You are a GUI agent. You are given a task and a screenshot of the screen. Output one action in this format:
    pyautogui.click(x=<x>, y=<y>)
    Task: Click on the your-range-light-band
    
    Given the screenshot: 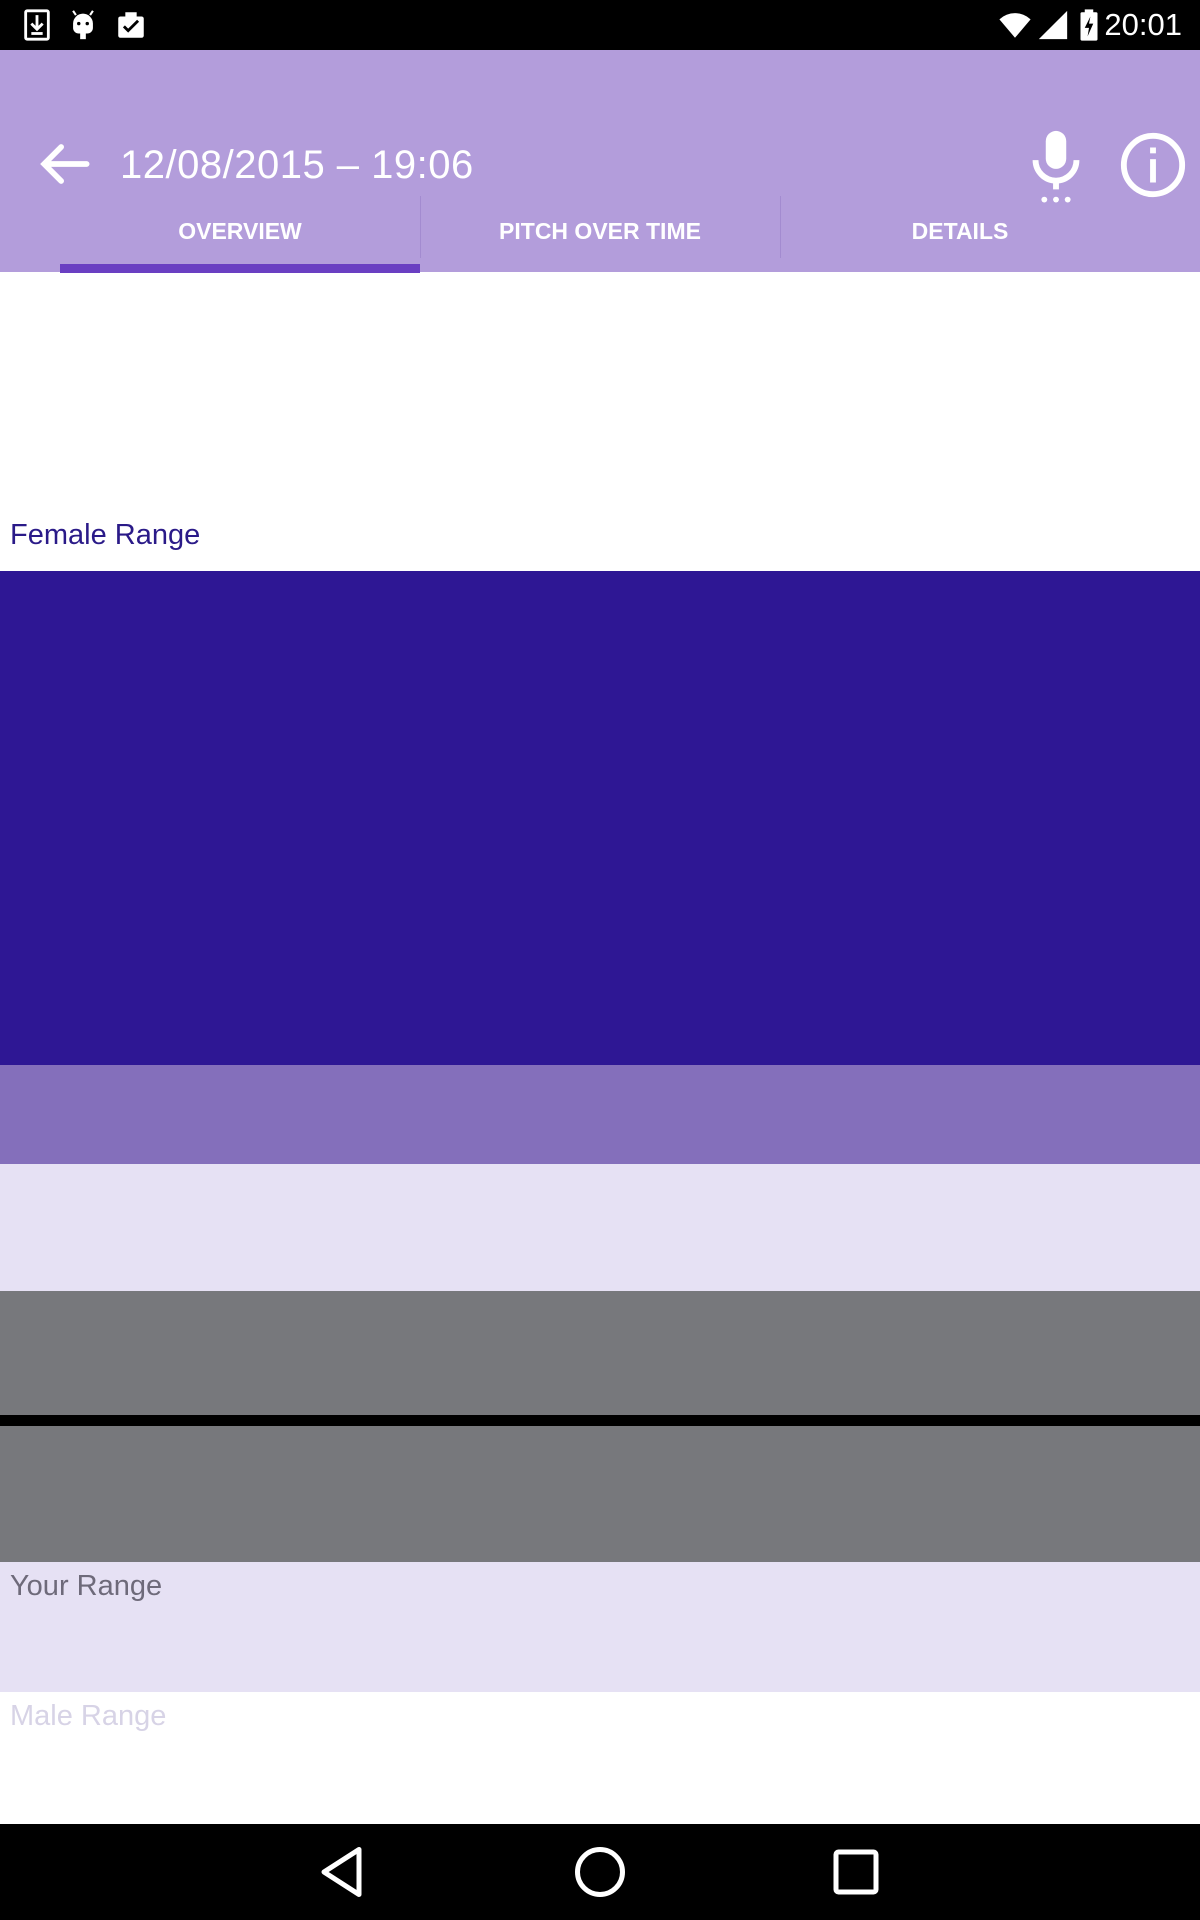 What is the action you would take?
    pyautogui.click(x=600, y=1627)
    